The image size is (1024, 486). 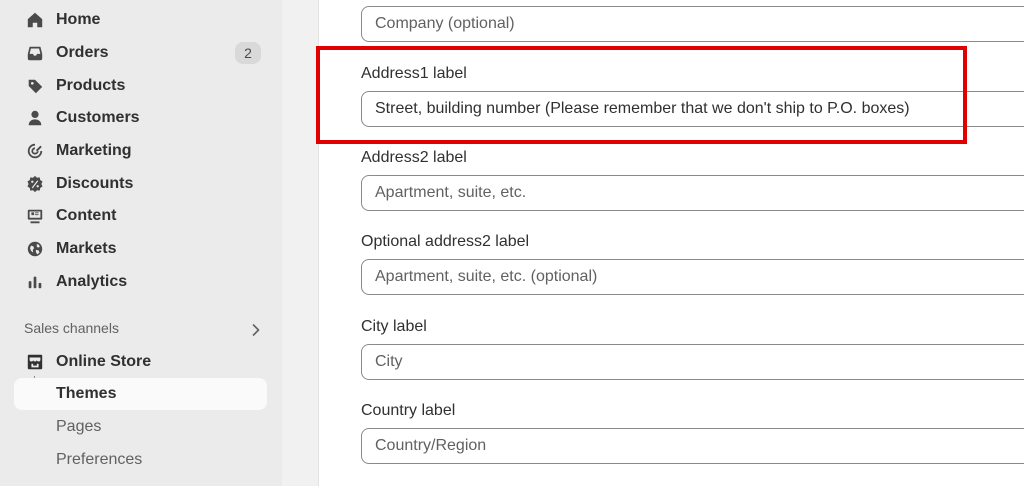 What do you see at coordinates (35, 216) in the screenshot?
I see `content-icon` at bounding box center [35, 216].